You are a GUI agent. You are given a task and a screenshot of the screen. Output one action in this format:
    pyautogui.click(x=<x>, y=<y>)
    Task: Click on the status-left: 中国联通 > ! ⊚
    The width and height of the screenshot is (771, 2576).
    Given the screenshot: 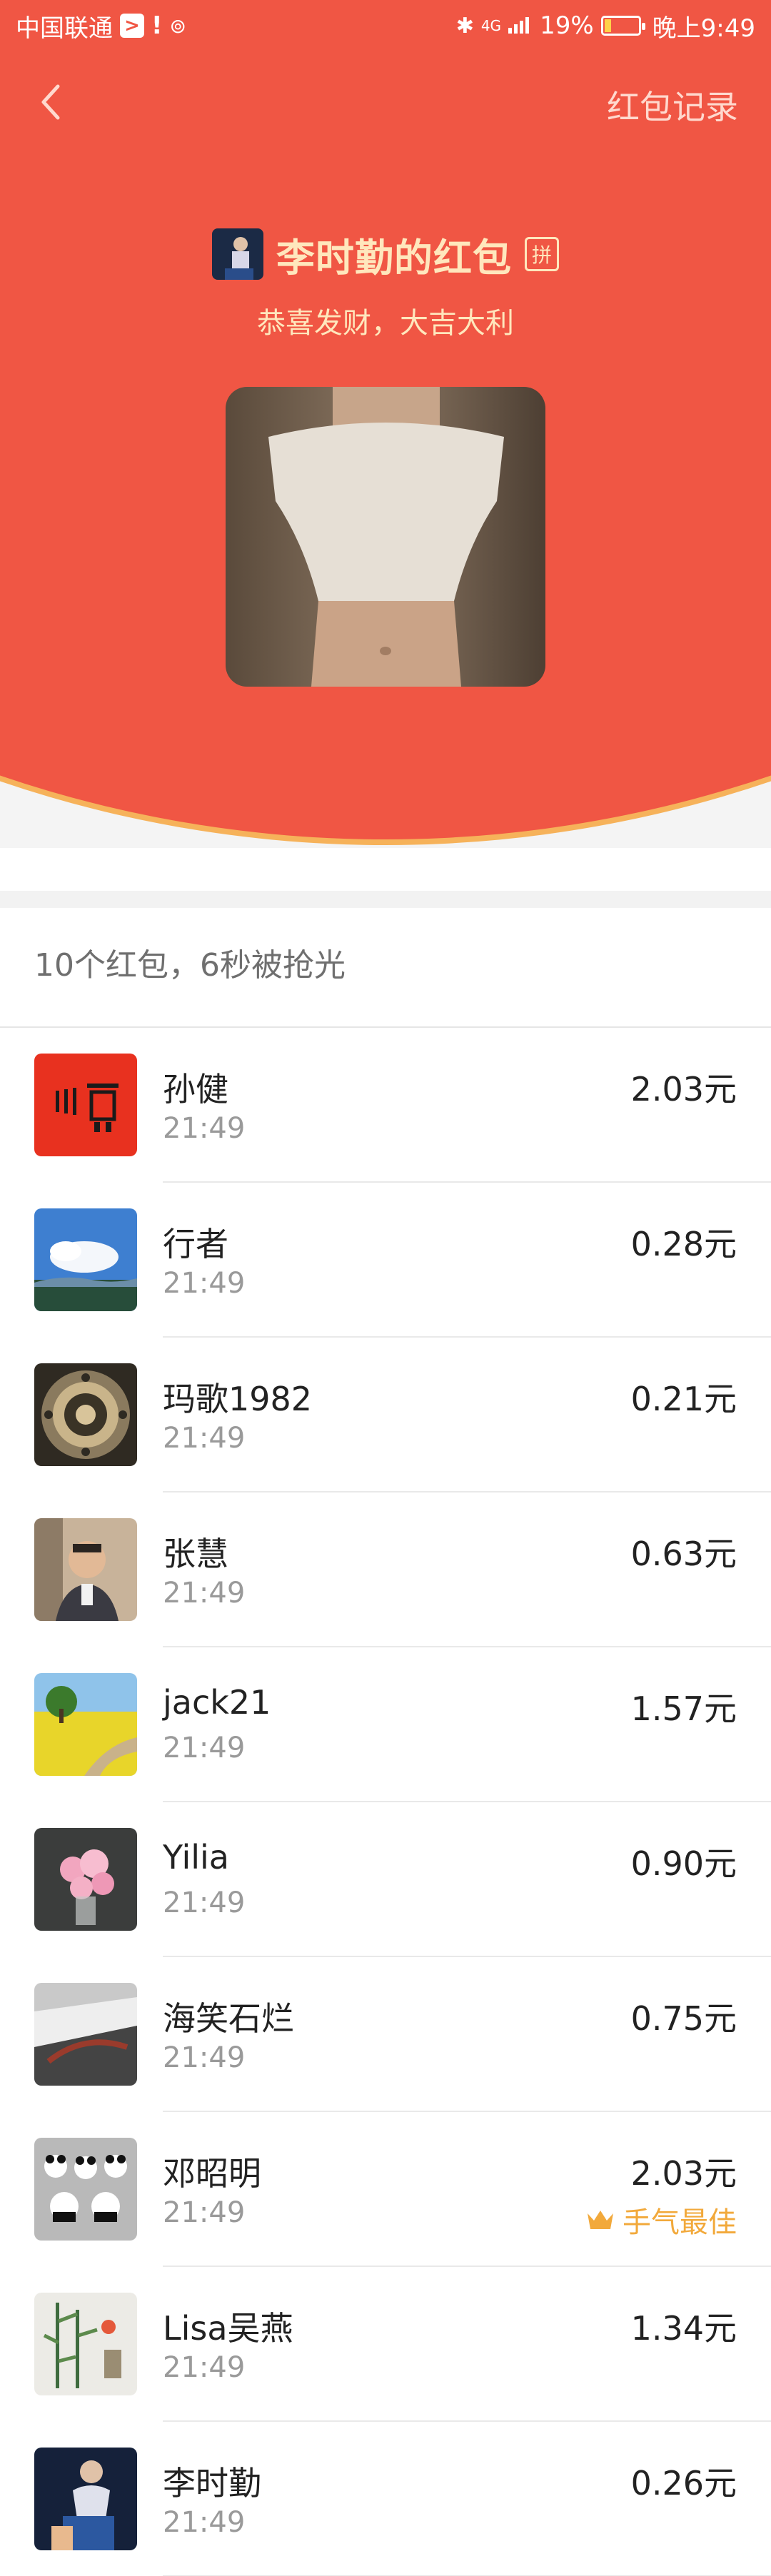 What is the action you would take?
    pyautogui.click(x=101, y=26)
    